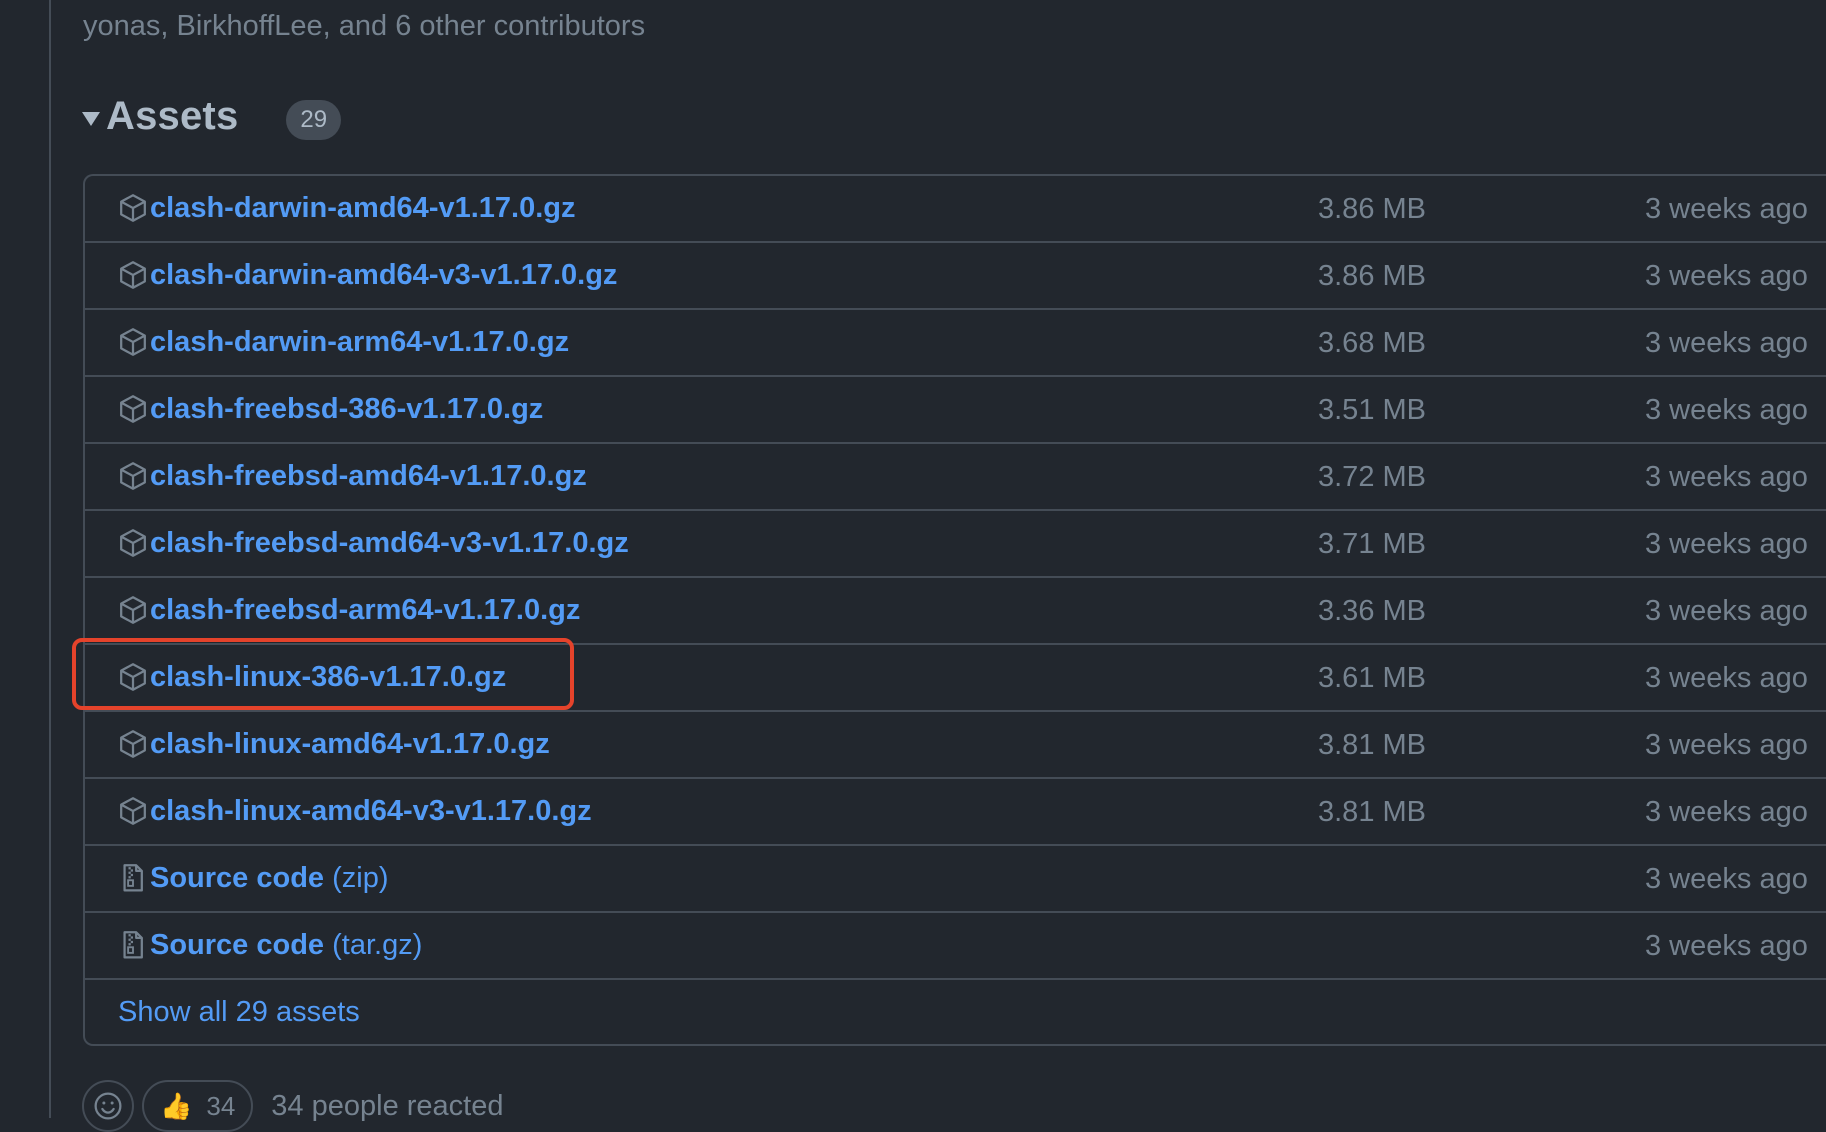 This screenshot has width=1826, height=1132. I want to click on thumbs-up-count: 34, so click(221, 1105).